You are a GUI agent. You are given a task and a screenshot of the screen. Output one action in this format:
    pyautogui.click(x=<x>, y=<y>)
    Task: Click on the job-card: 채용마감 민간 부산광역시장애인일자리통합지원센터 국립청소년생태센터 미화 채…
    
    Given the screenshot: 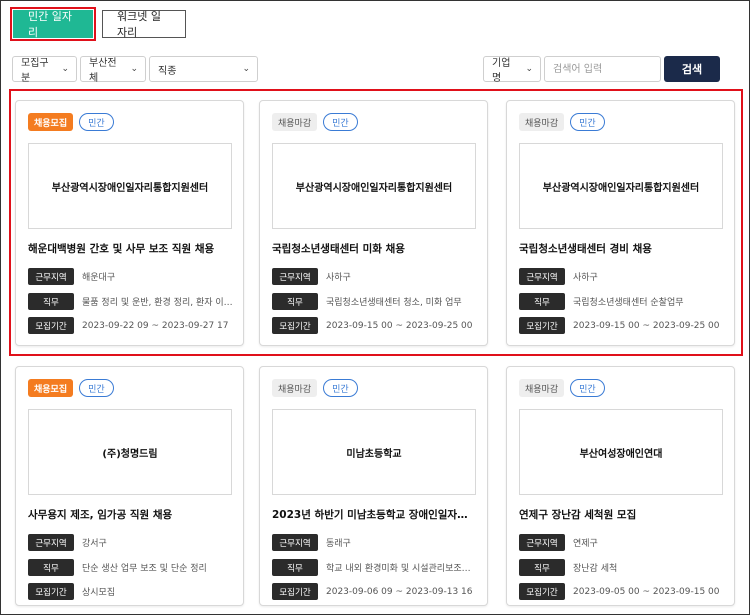 What is the action you would take?
    pyautogui.click(x=373, y=223)
    